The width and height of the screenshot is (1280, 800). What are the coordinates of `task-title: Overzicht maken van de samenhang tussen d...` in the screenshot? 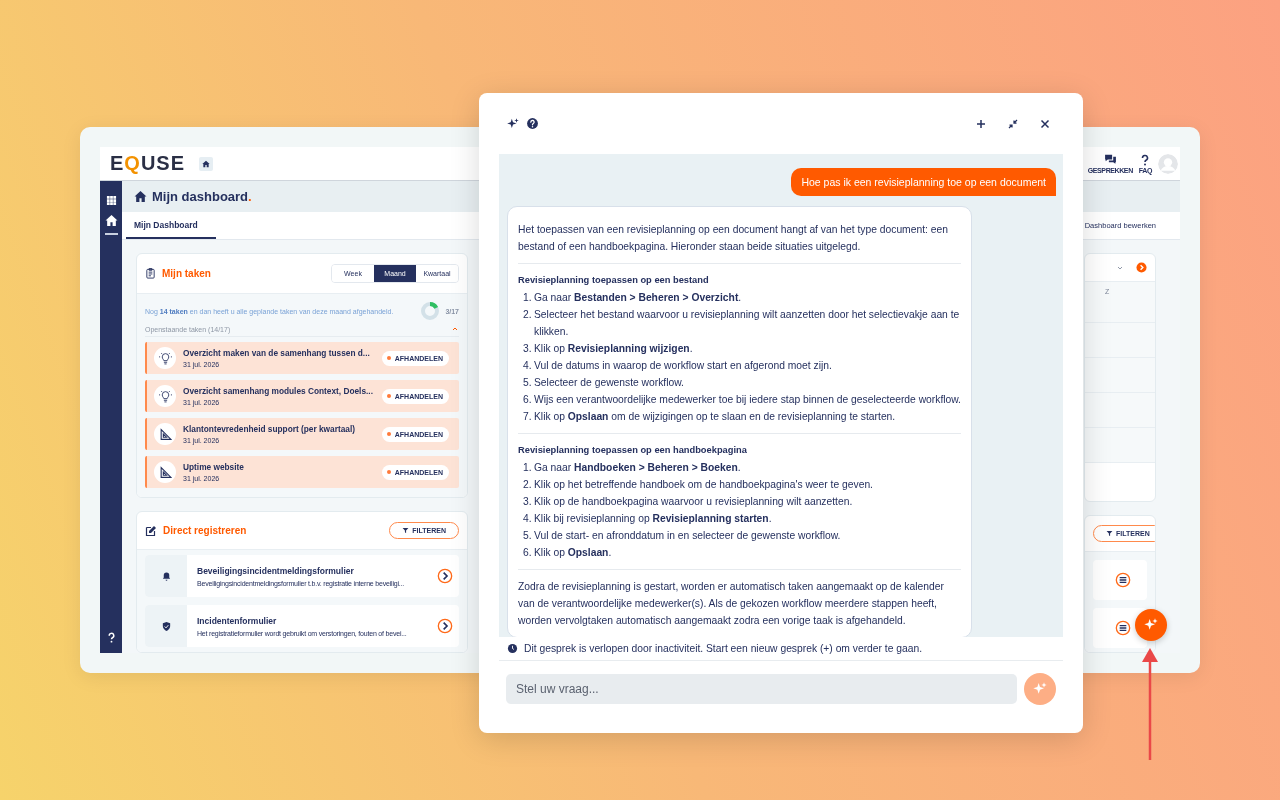 It's located at (277, 353).